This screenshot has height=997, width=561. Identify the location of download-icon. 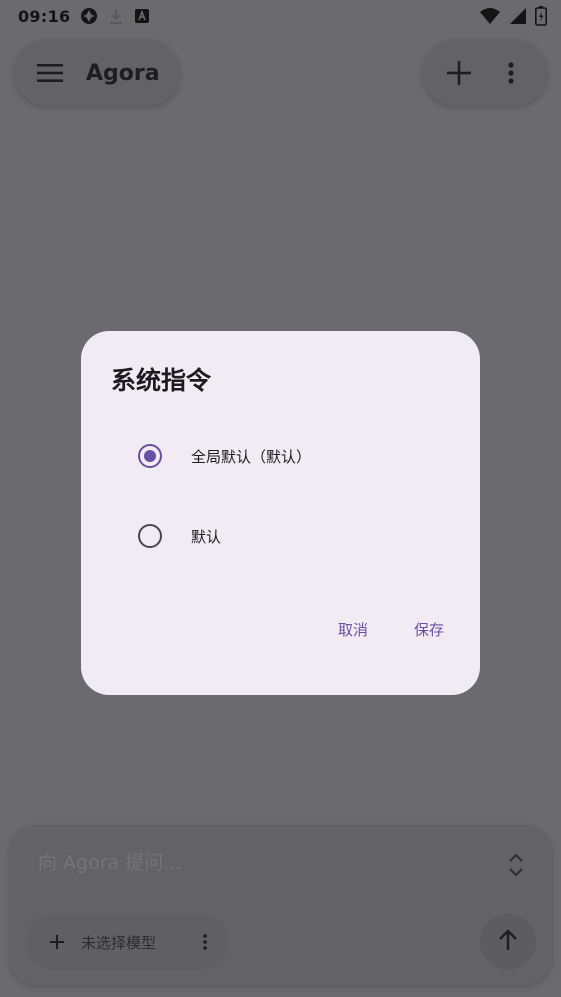
(116, 16).